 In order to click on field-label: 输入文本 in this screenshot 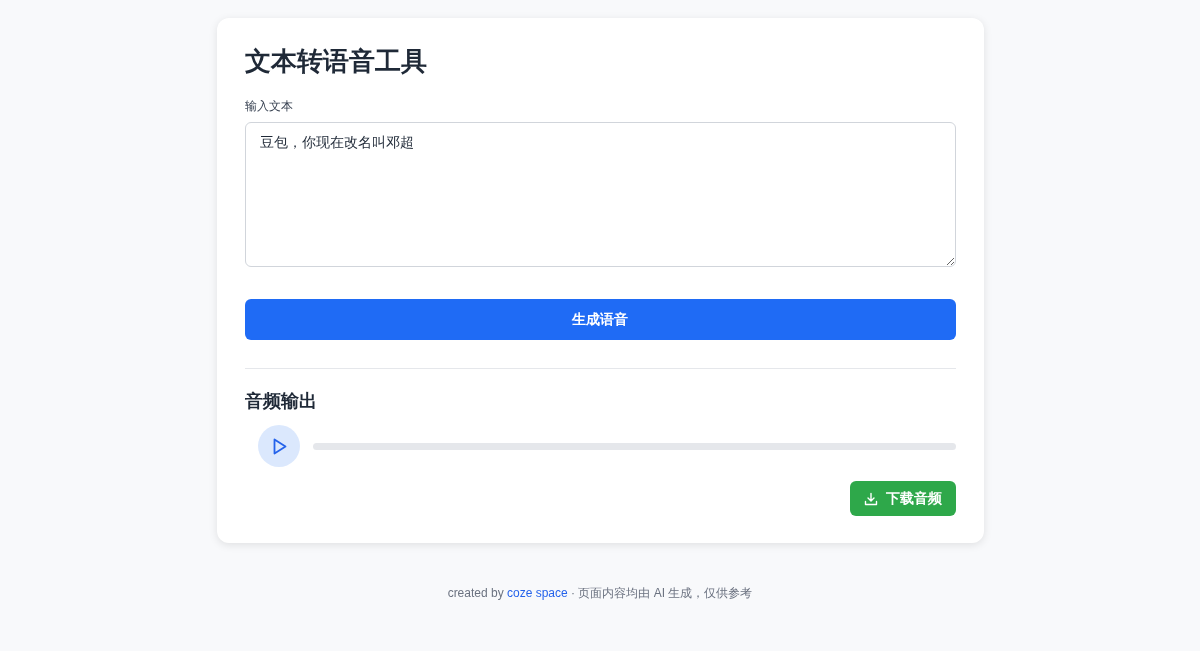, I will do `click(269, 106)`.